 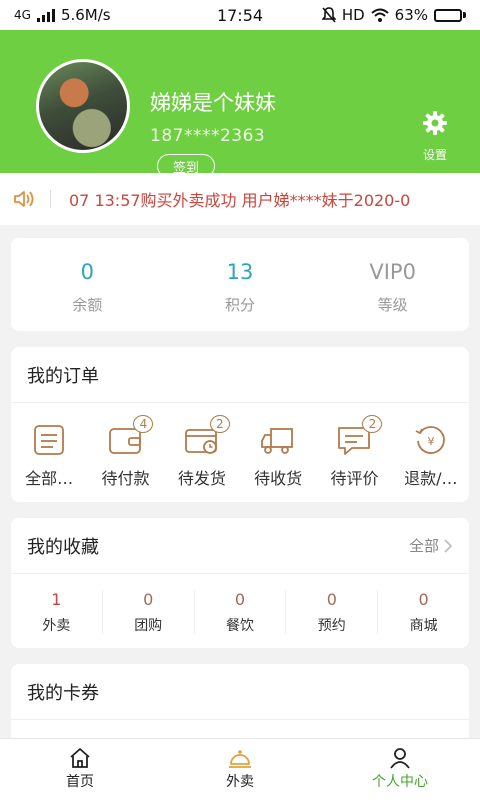 I want to click on home-icon, so click(x=80, y=758).